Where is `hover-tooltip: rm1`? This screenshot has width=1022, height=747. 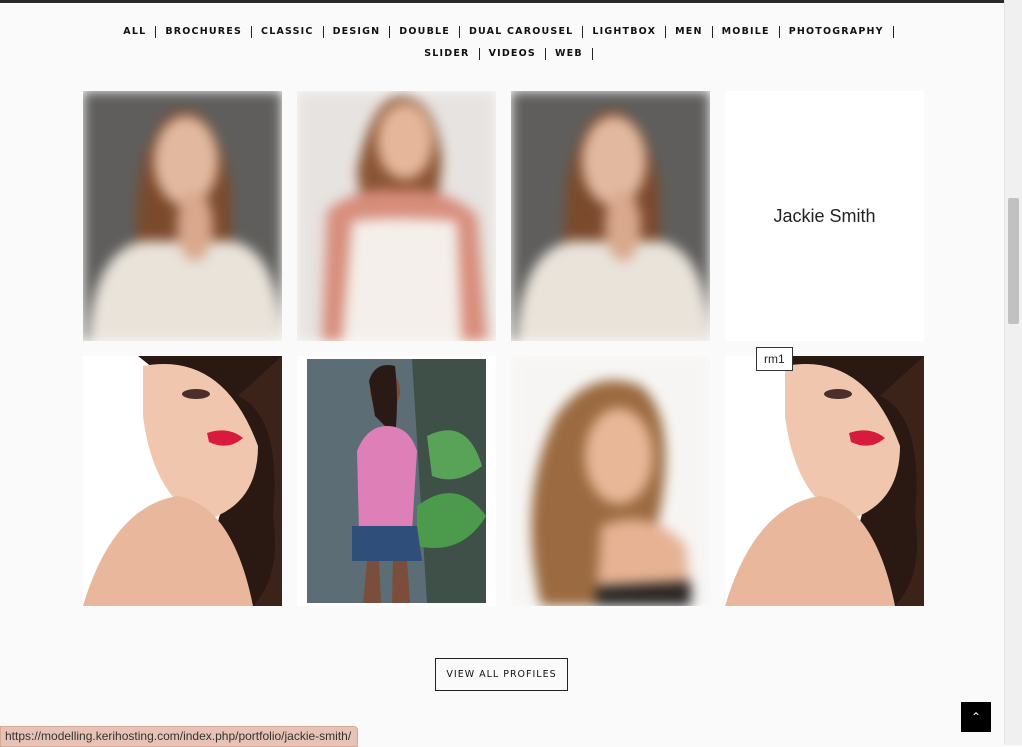
hover-tooltip: rm1 is located at coordinates (774, 359).